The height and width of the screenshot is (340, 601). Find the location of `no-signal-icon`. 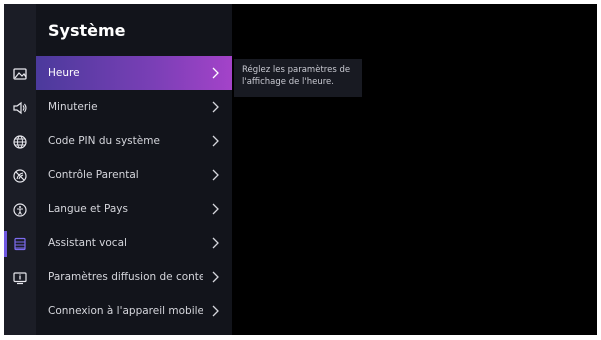

no-signal-icon is located at coordinates (20, 176).